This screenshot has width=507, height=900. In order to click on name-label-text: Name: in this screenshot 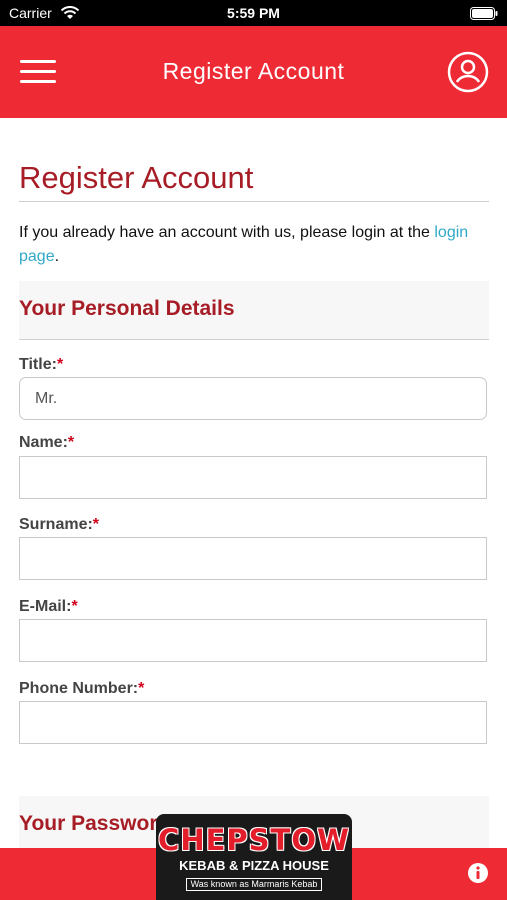, I will do `click(43, 442)`.